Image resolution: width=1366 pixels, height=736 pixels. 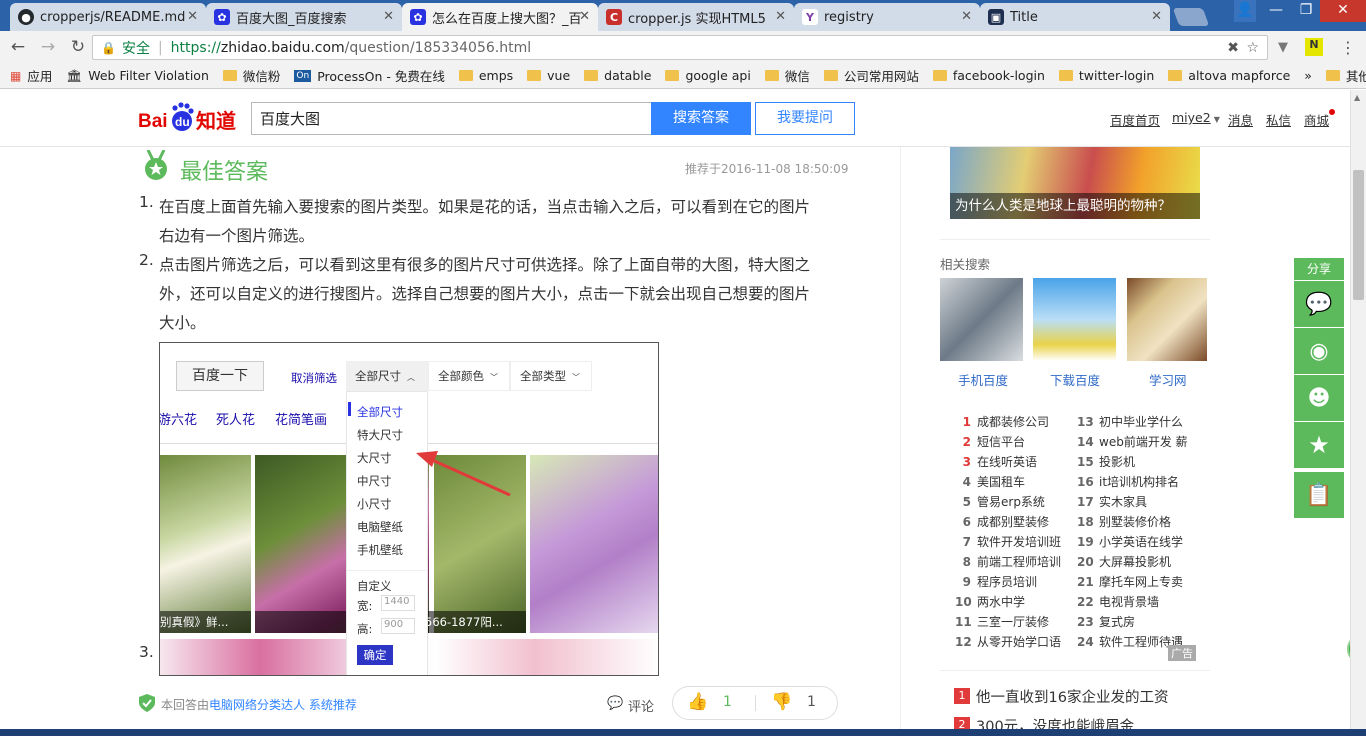 What do you see at coordinates (78, 47) in the screenshot?
I see `reload-icon: ↻` at bounding box center [78, 47].